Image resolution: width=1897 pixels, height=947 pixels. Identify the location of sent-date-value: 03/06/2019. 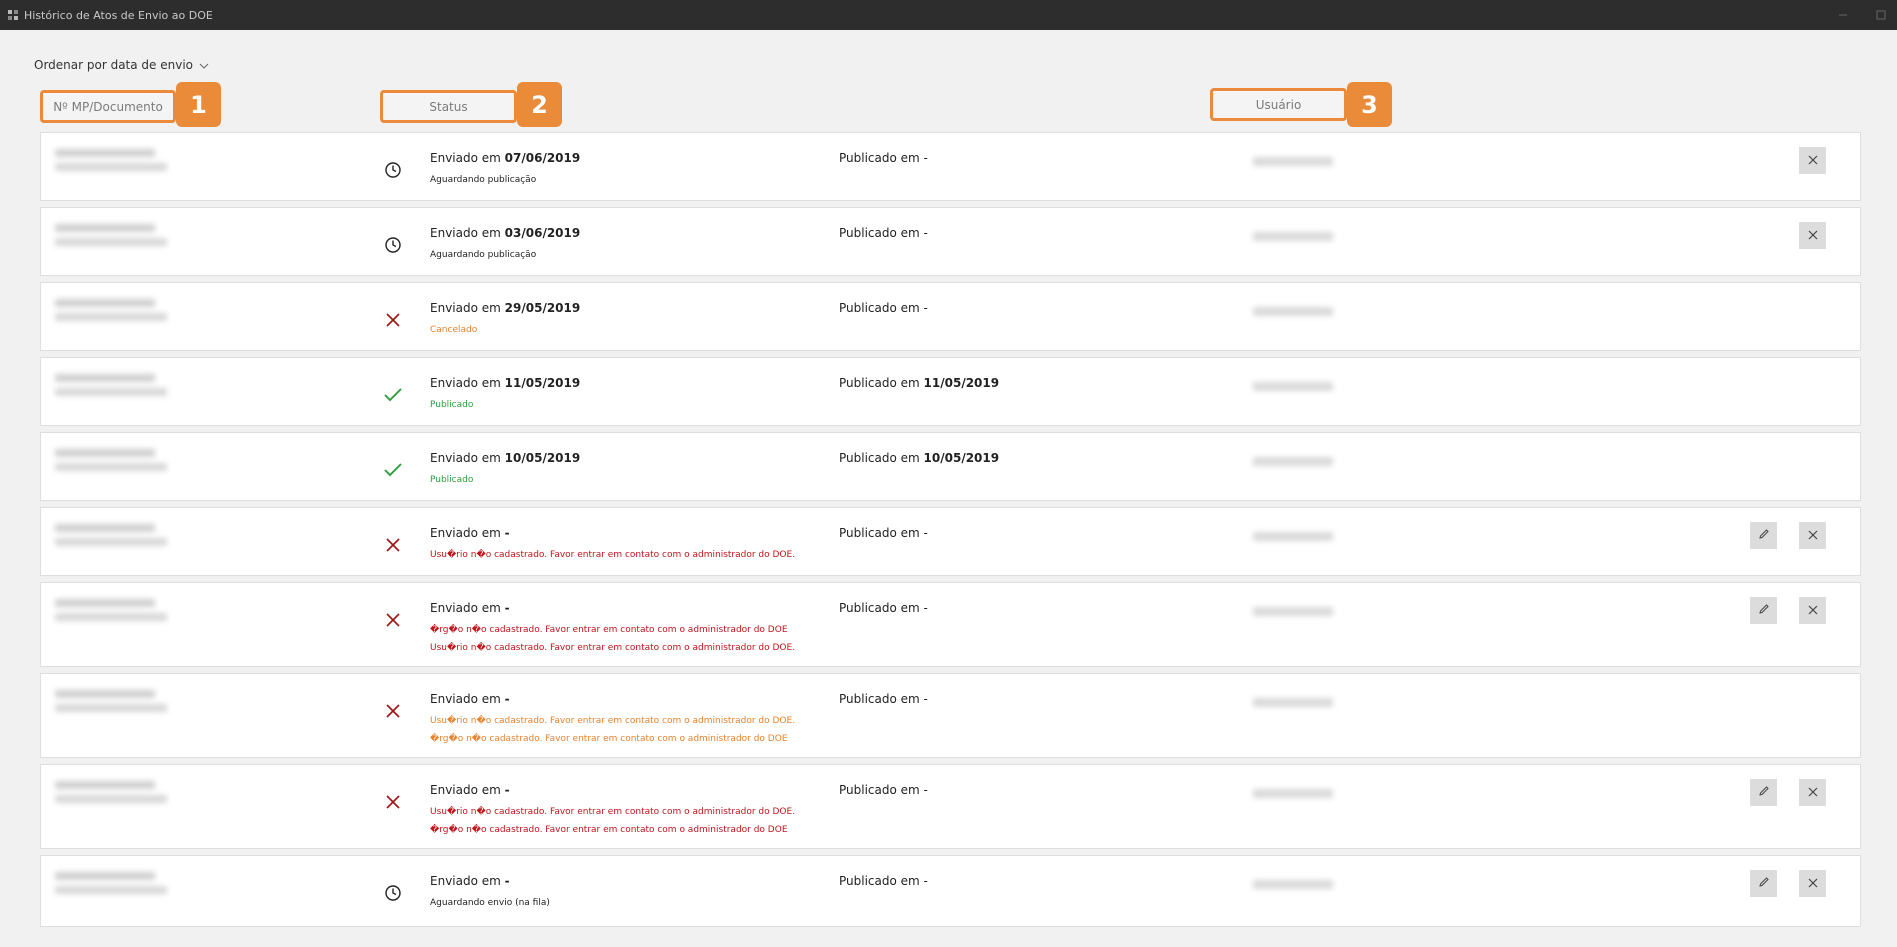
(542, 233).